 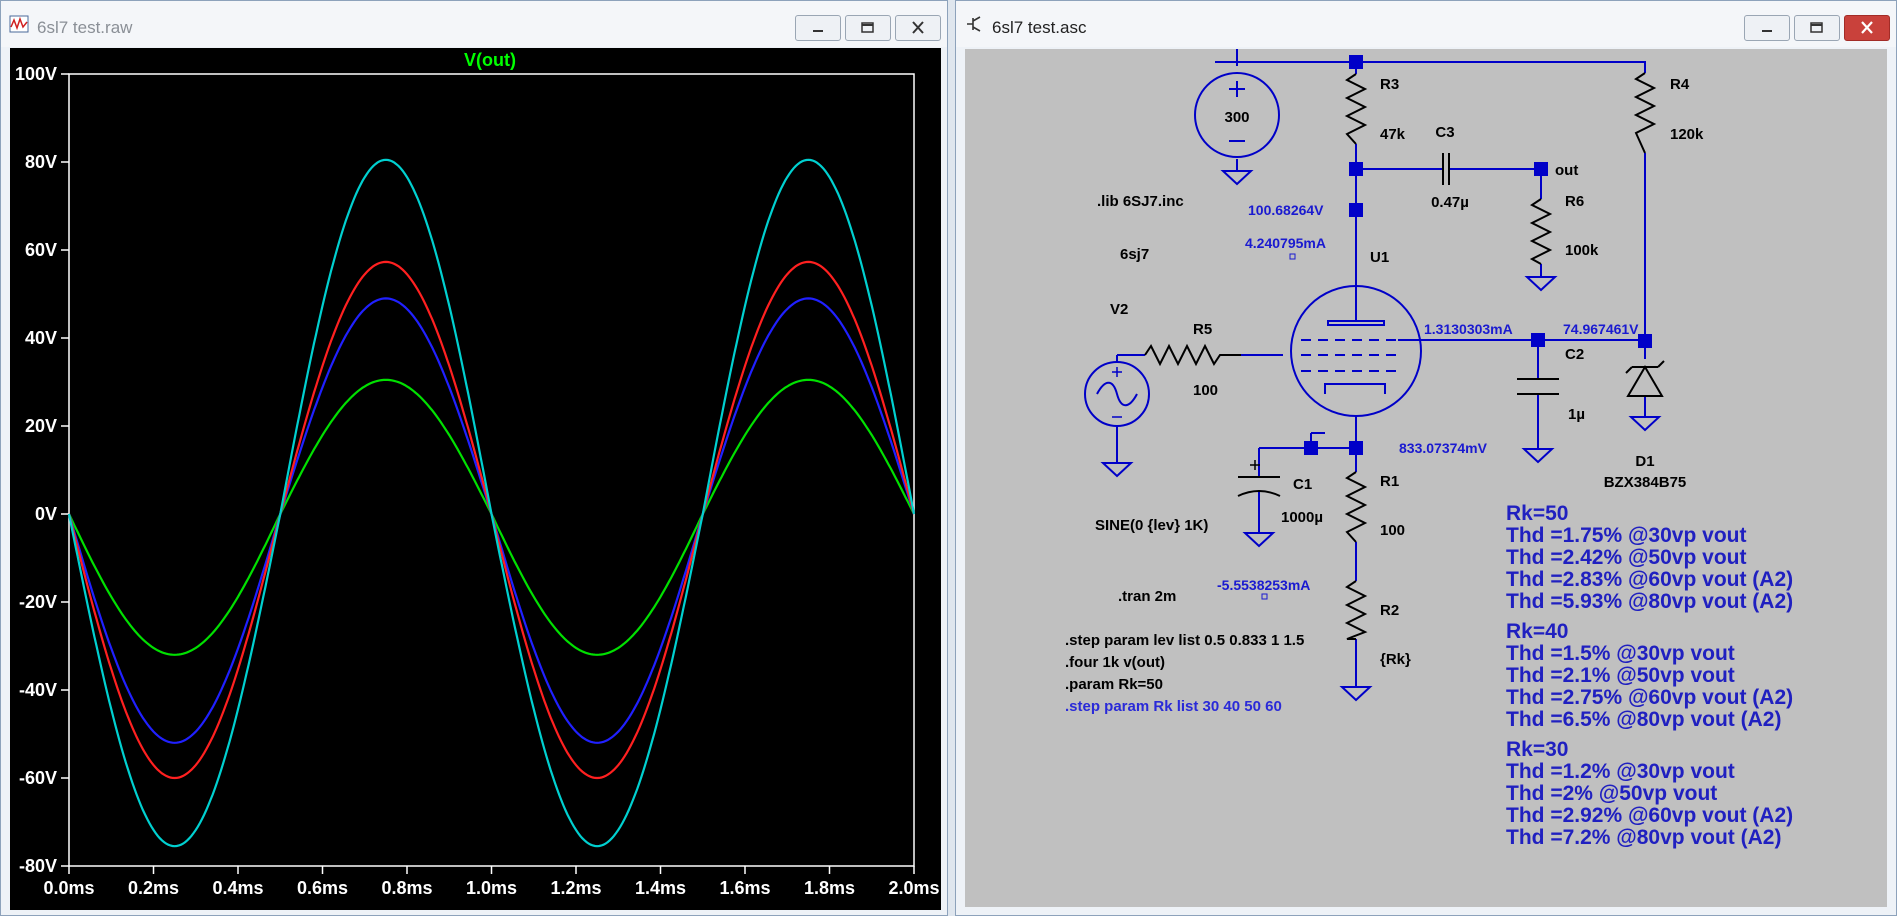 What do you see at coordinates (1574, 354) in the screenshot?
I see `c2-name: C2` at bounding box center [1574, 354].